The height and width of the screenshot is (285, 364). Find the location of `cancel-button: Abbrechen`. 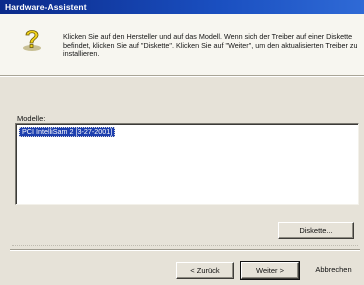

cancel-button: Abbrechen is located at coordinates (333, 270).